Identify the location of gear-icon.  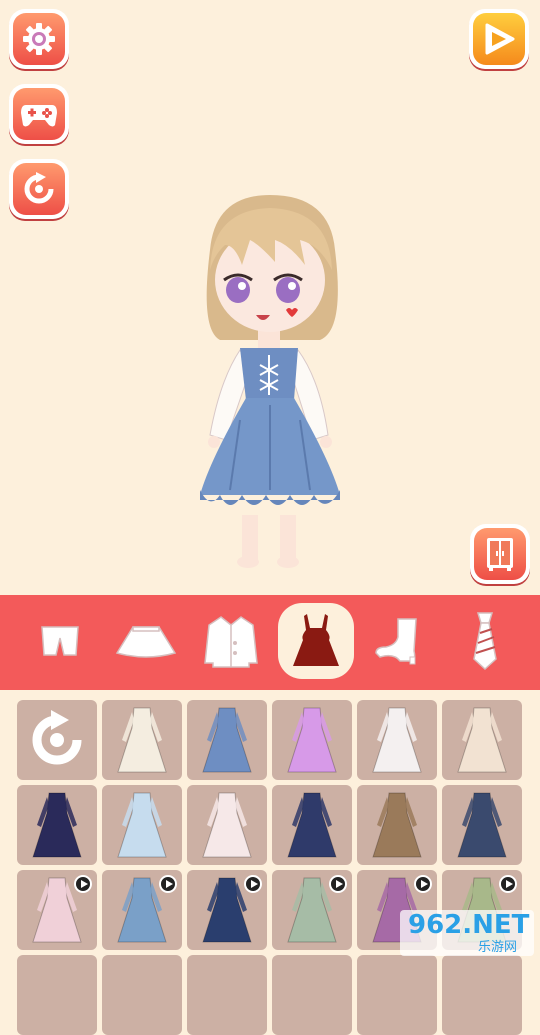
(39, 39).